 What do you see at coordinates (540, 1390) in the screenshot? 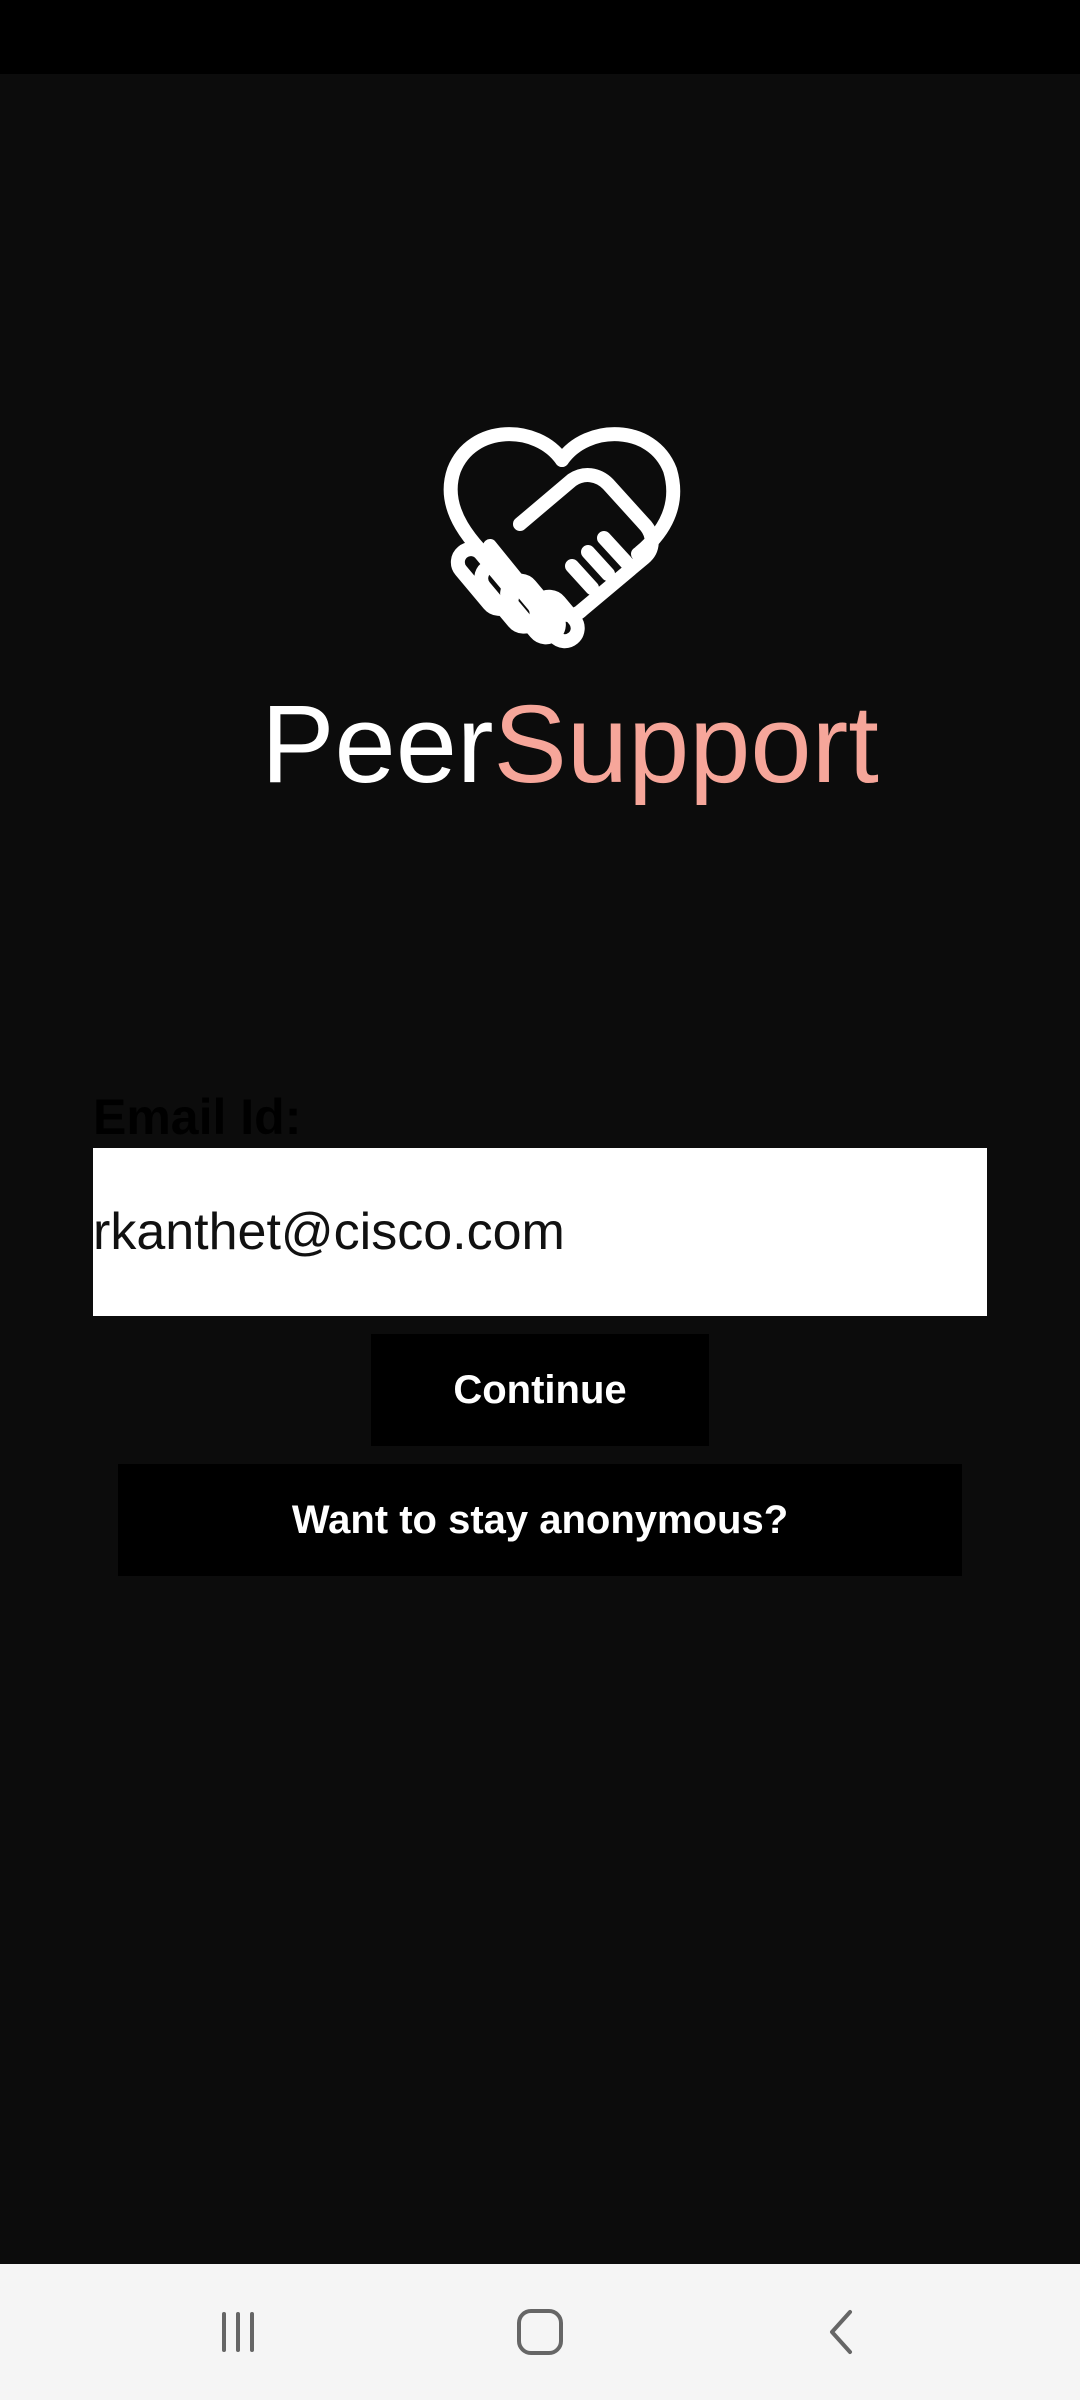
I see `continue-button: Continue` at bounding box center [540, 1390].